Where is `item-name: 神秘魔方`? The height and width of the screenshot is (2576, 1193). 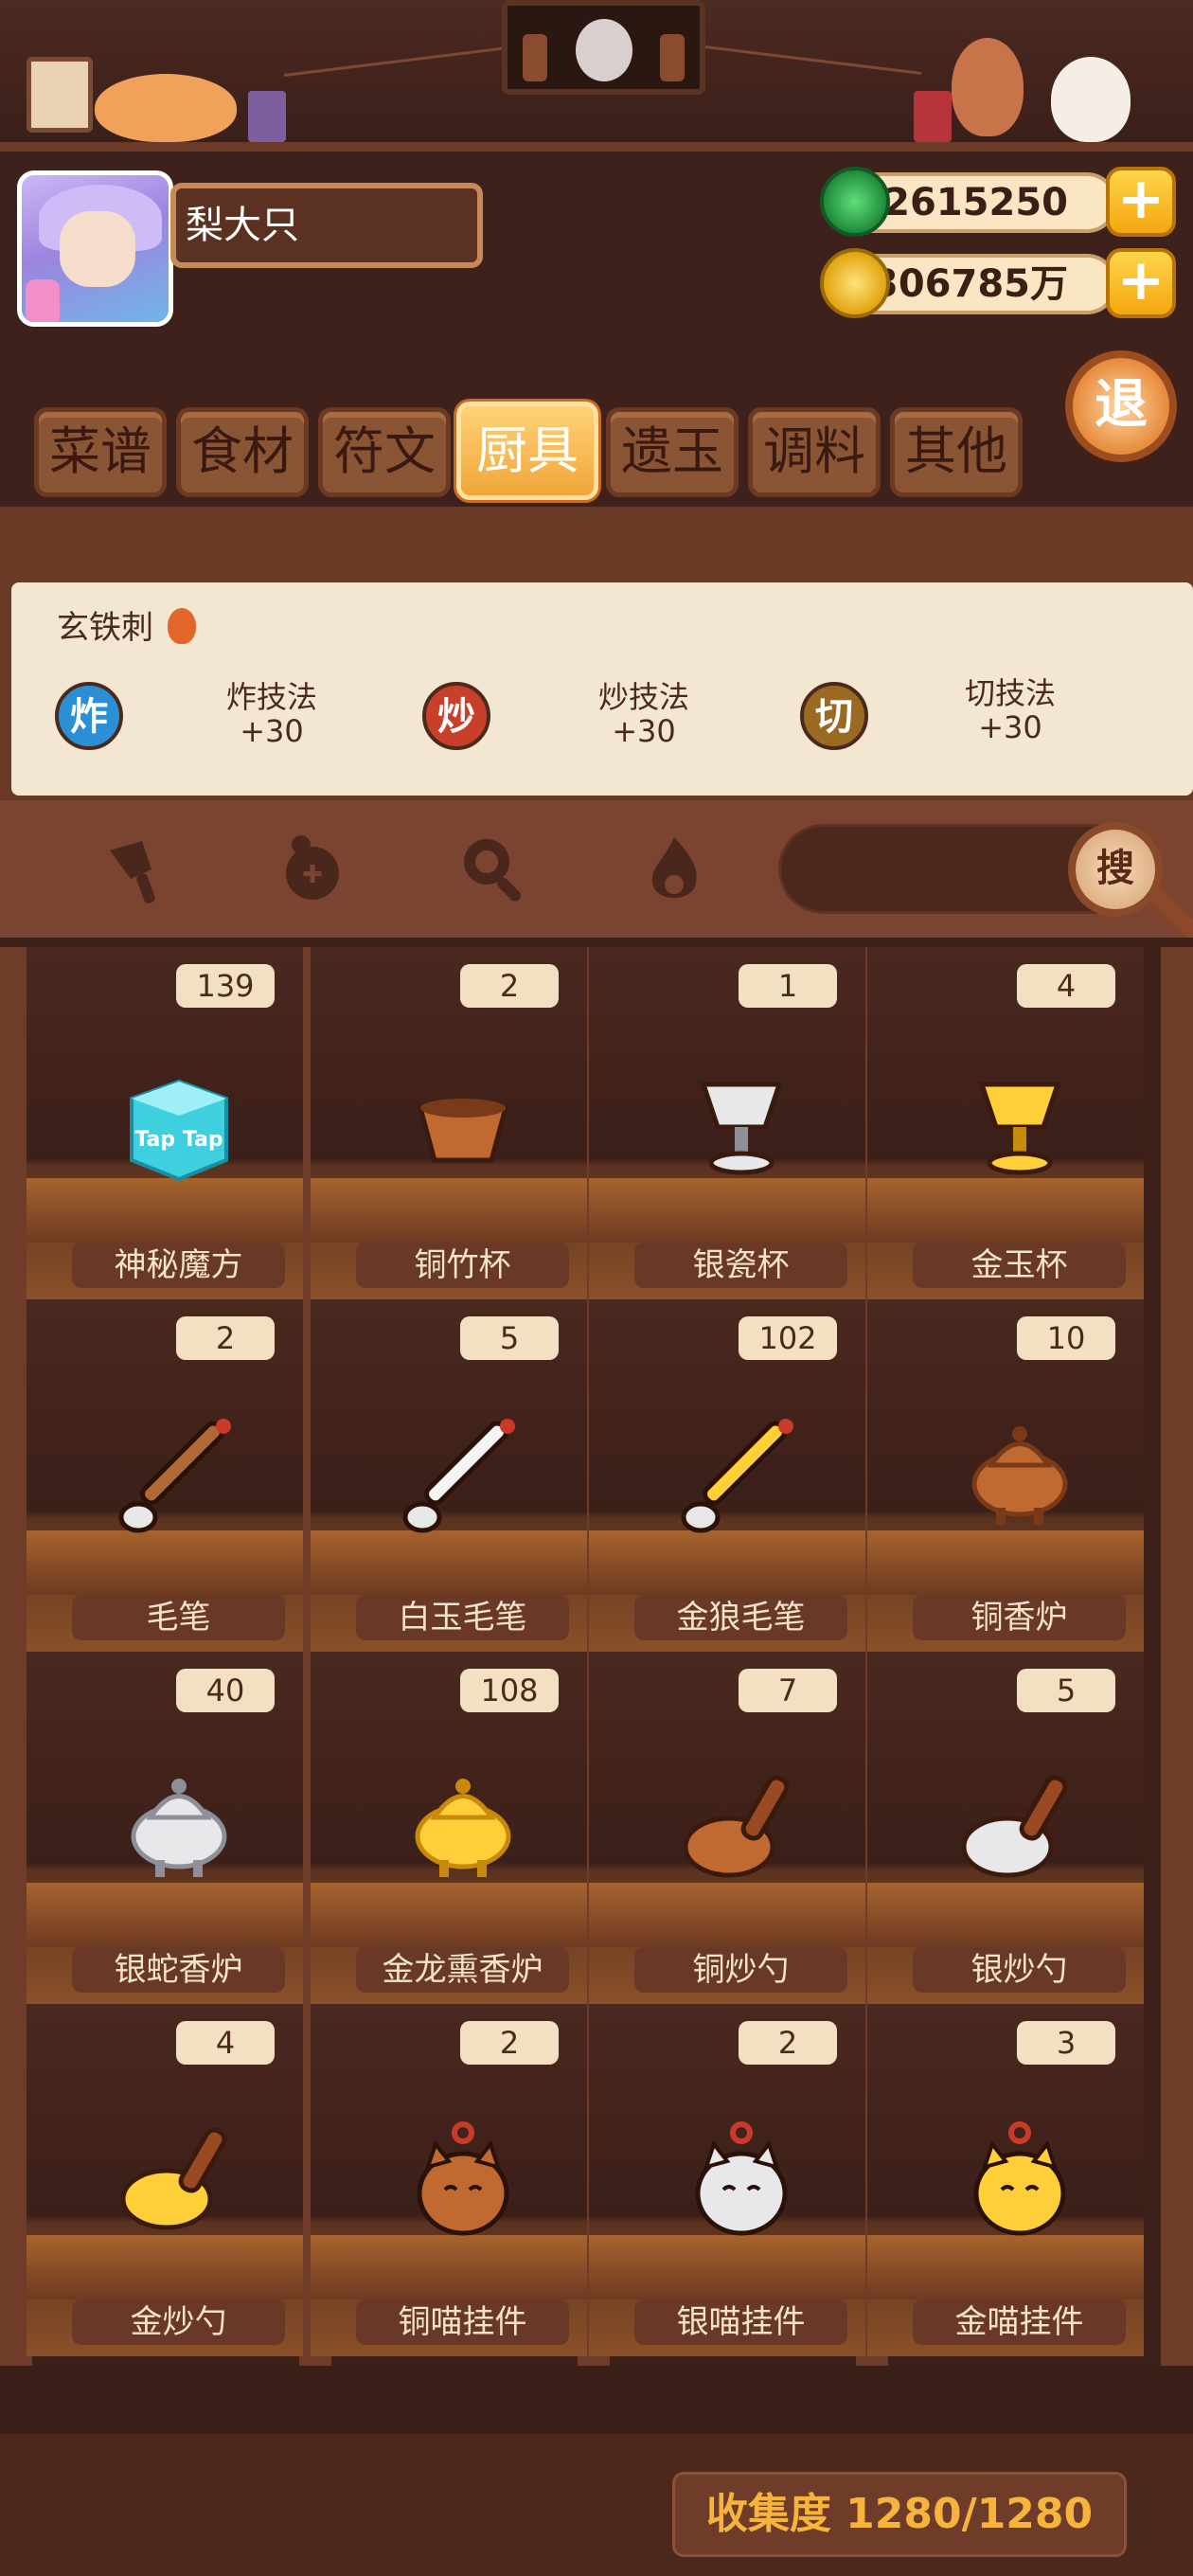 item-name: 神秘魔方 is located at coordinates (178, 1265).